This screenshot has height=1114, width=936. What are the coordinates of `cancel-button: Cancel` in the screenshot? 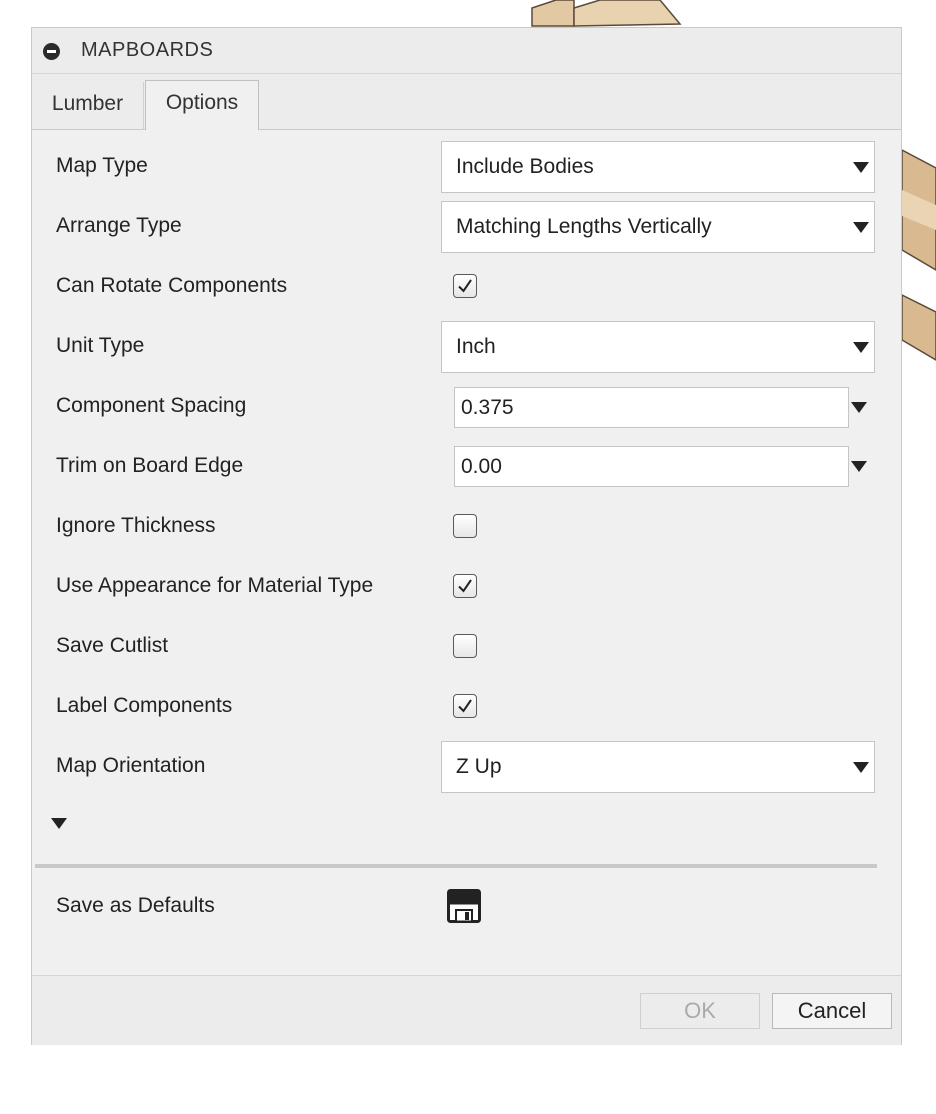 It's located at (832, 1011).